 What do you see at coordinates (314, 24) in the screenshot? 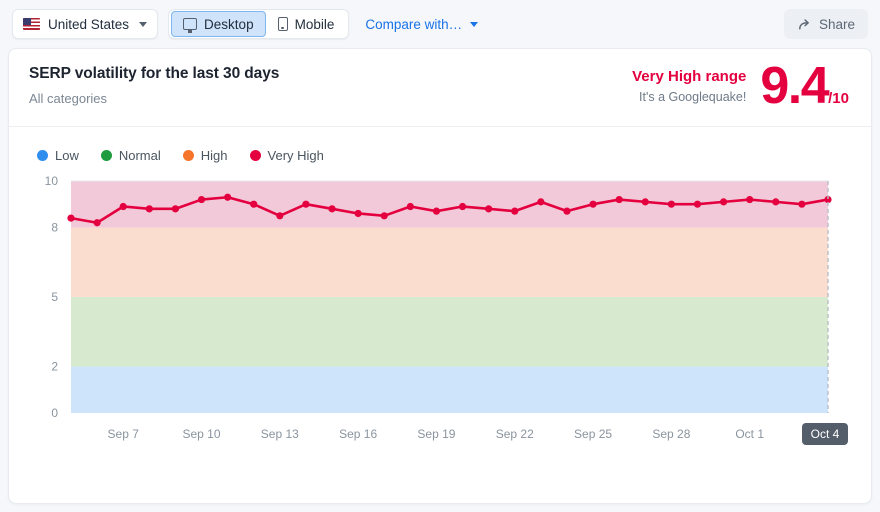
I see `mobile-label: Mobile` at bounding box center [314, 24].